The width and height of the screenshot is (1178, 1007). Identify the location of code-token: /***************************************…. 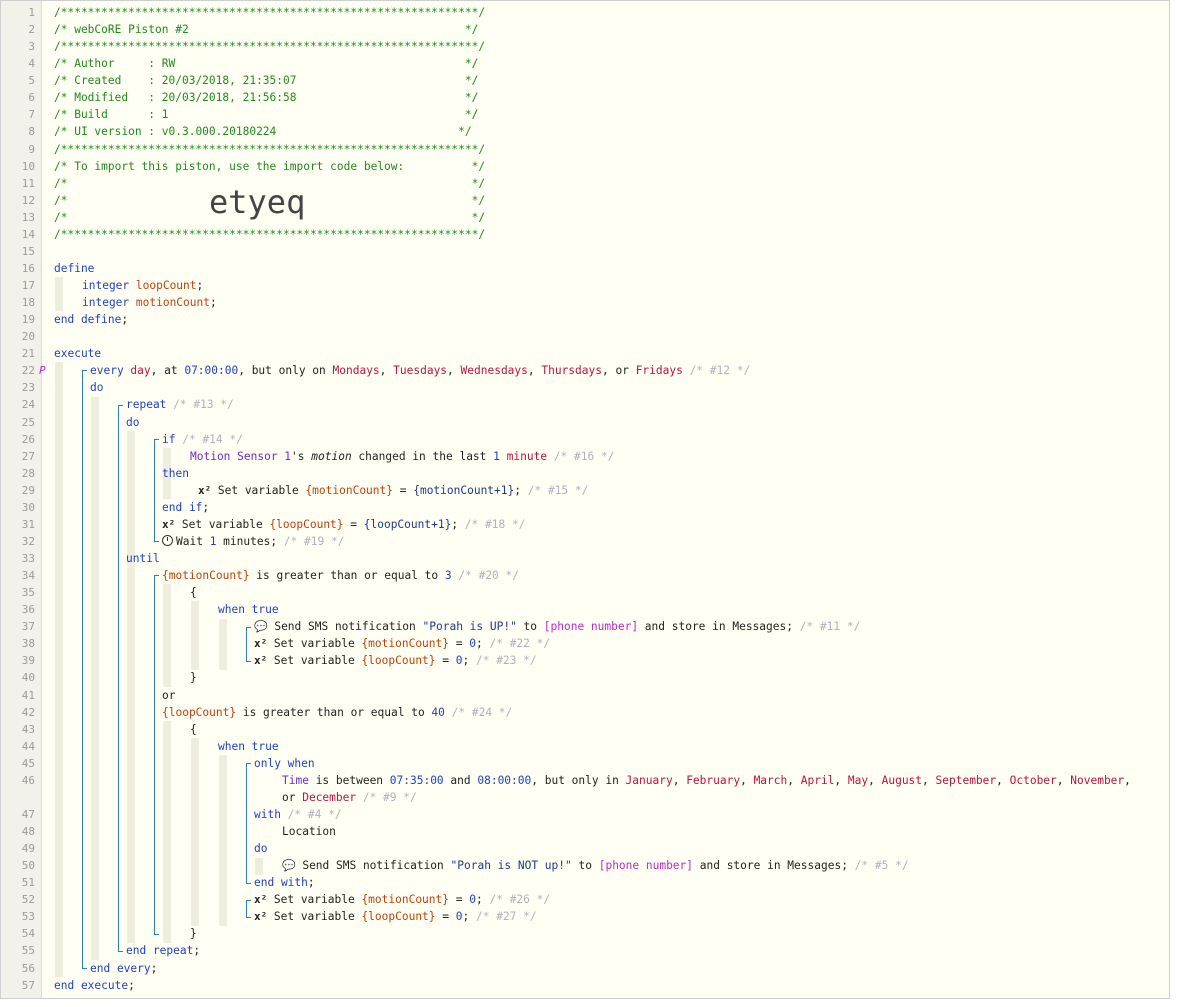
(270, 149).